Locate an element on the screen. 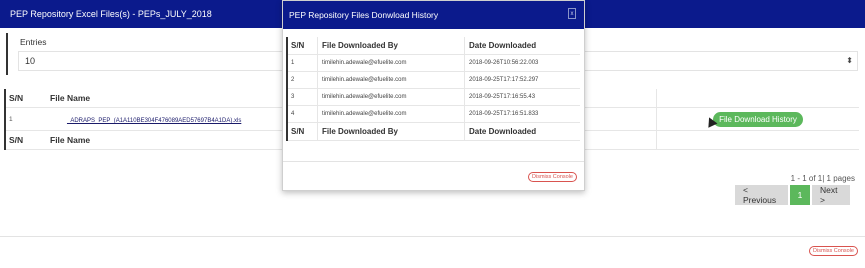 The image size is (865, 268). next-page-button: Next > is located at coordinates (831, 195).